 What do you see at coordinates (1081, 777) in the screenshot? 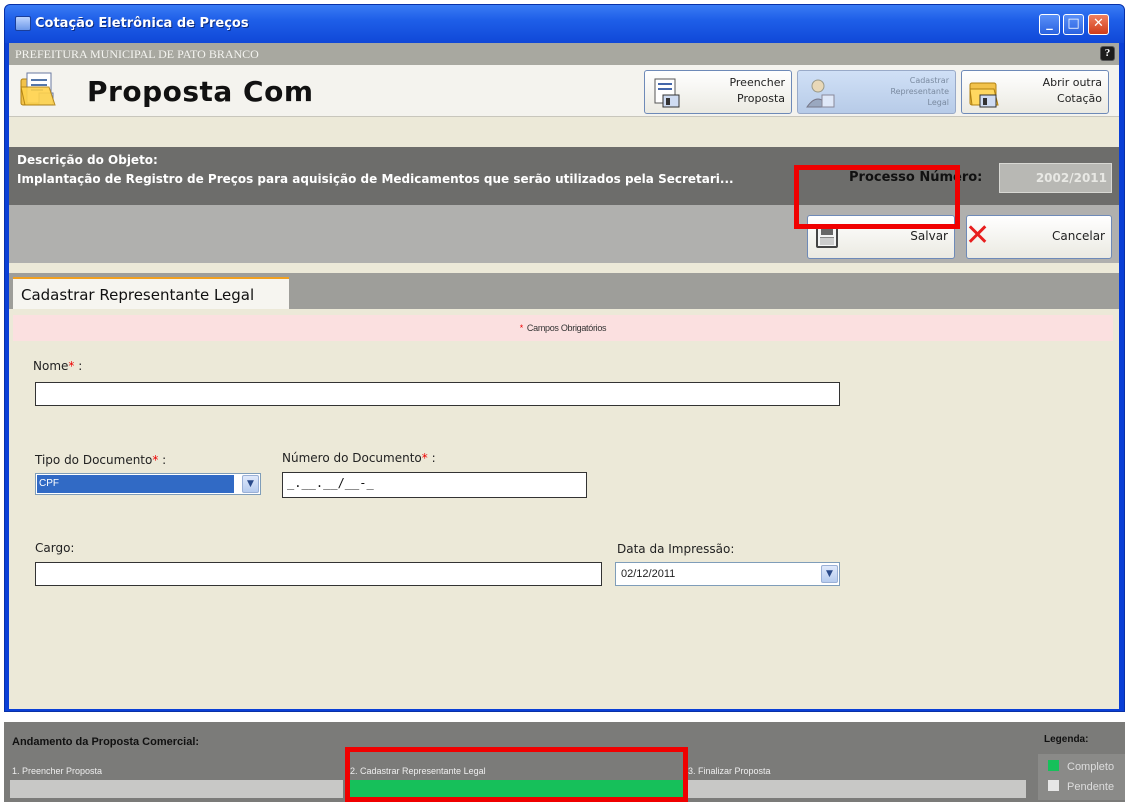
I see `legend: Completo Pendente` at bounding box center [1081, 777].